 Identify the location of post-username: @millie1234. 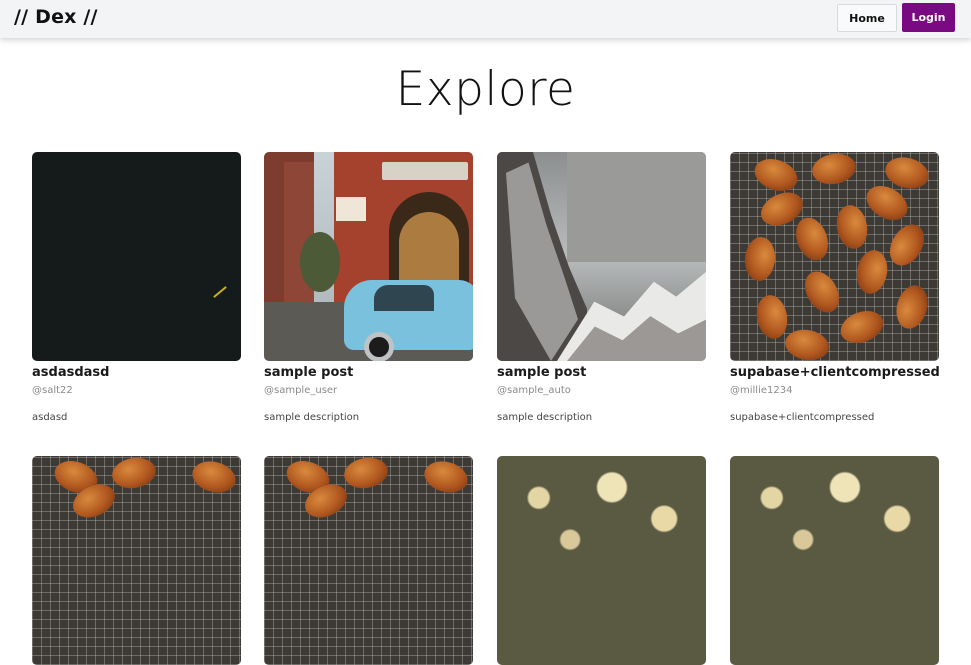
(761, 390).